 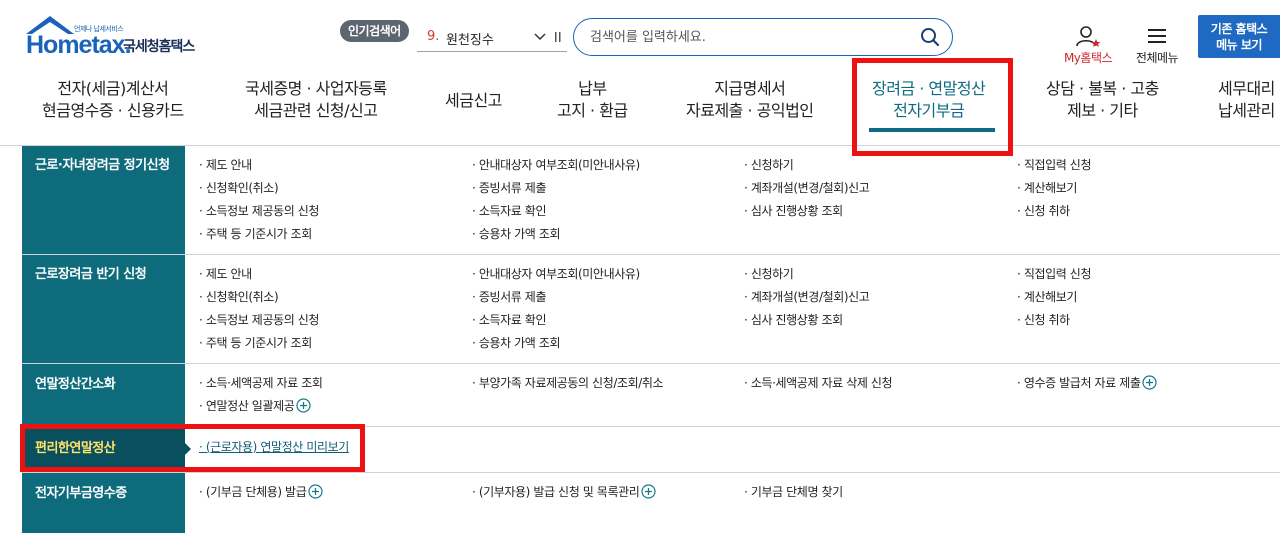 I want to click on category-e-donation-receipt: 전자기부금영수증, so click(x=103, y=488).